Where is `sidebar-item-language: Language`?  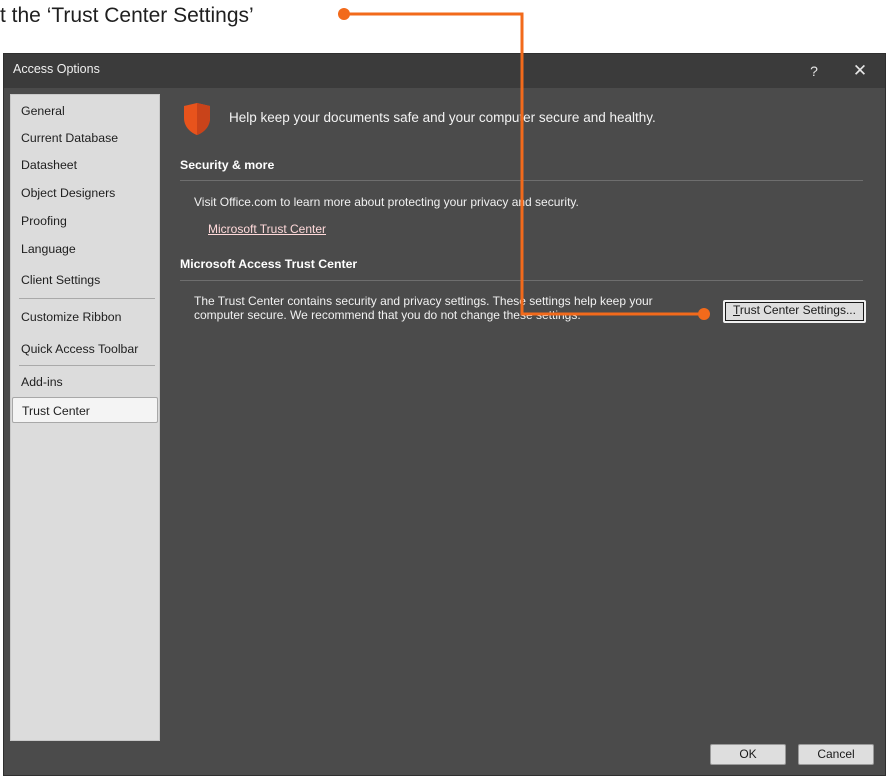 sidebar-item-language: Language is located at coordinates (85, 249).